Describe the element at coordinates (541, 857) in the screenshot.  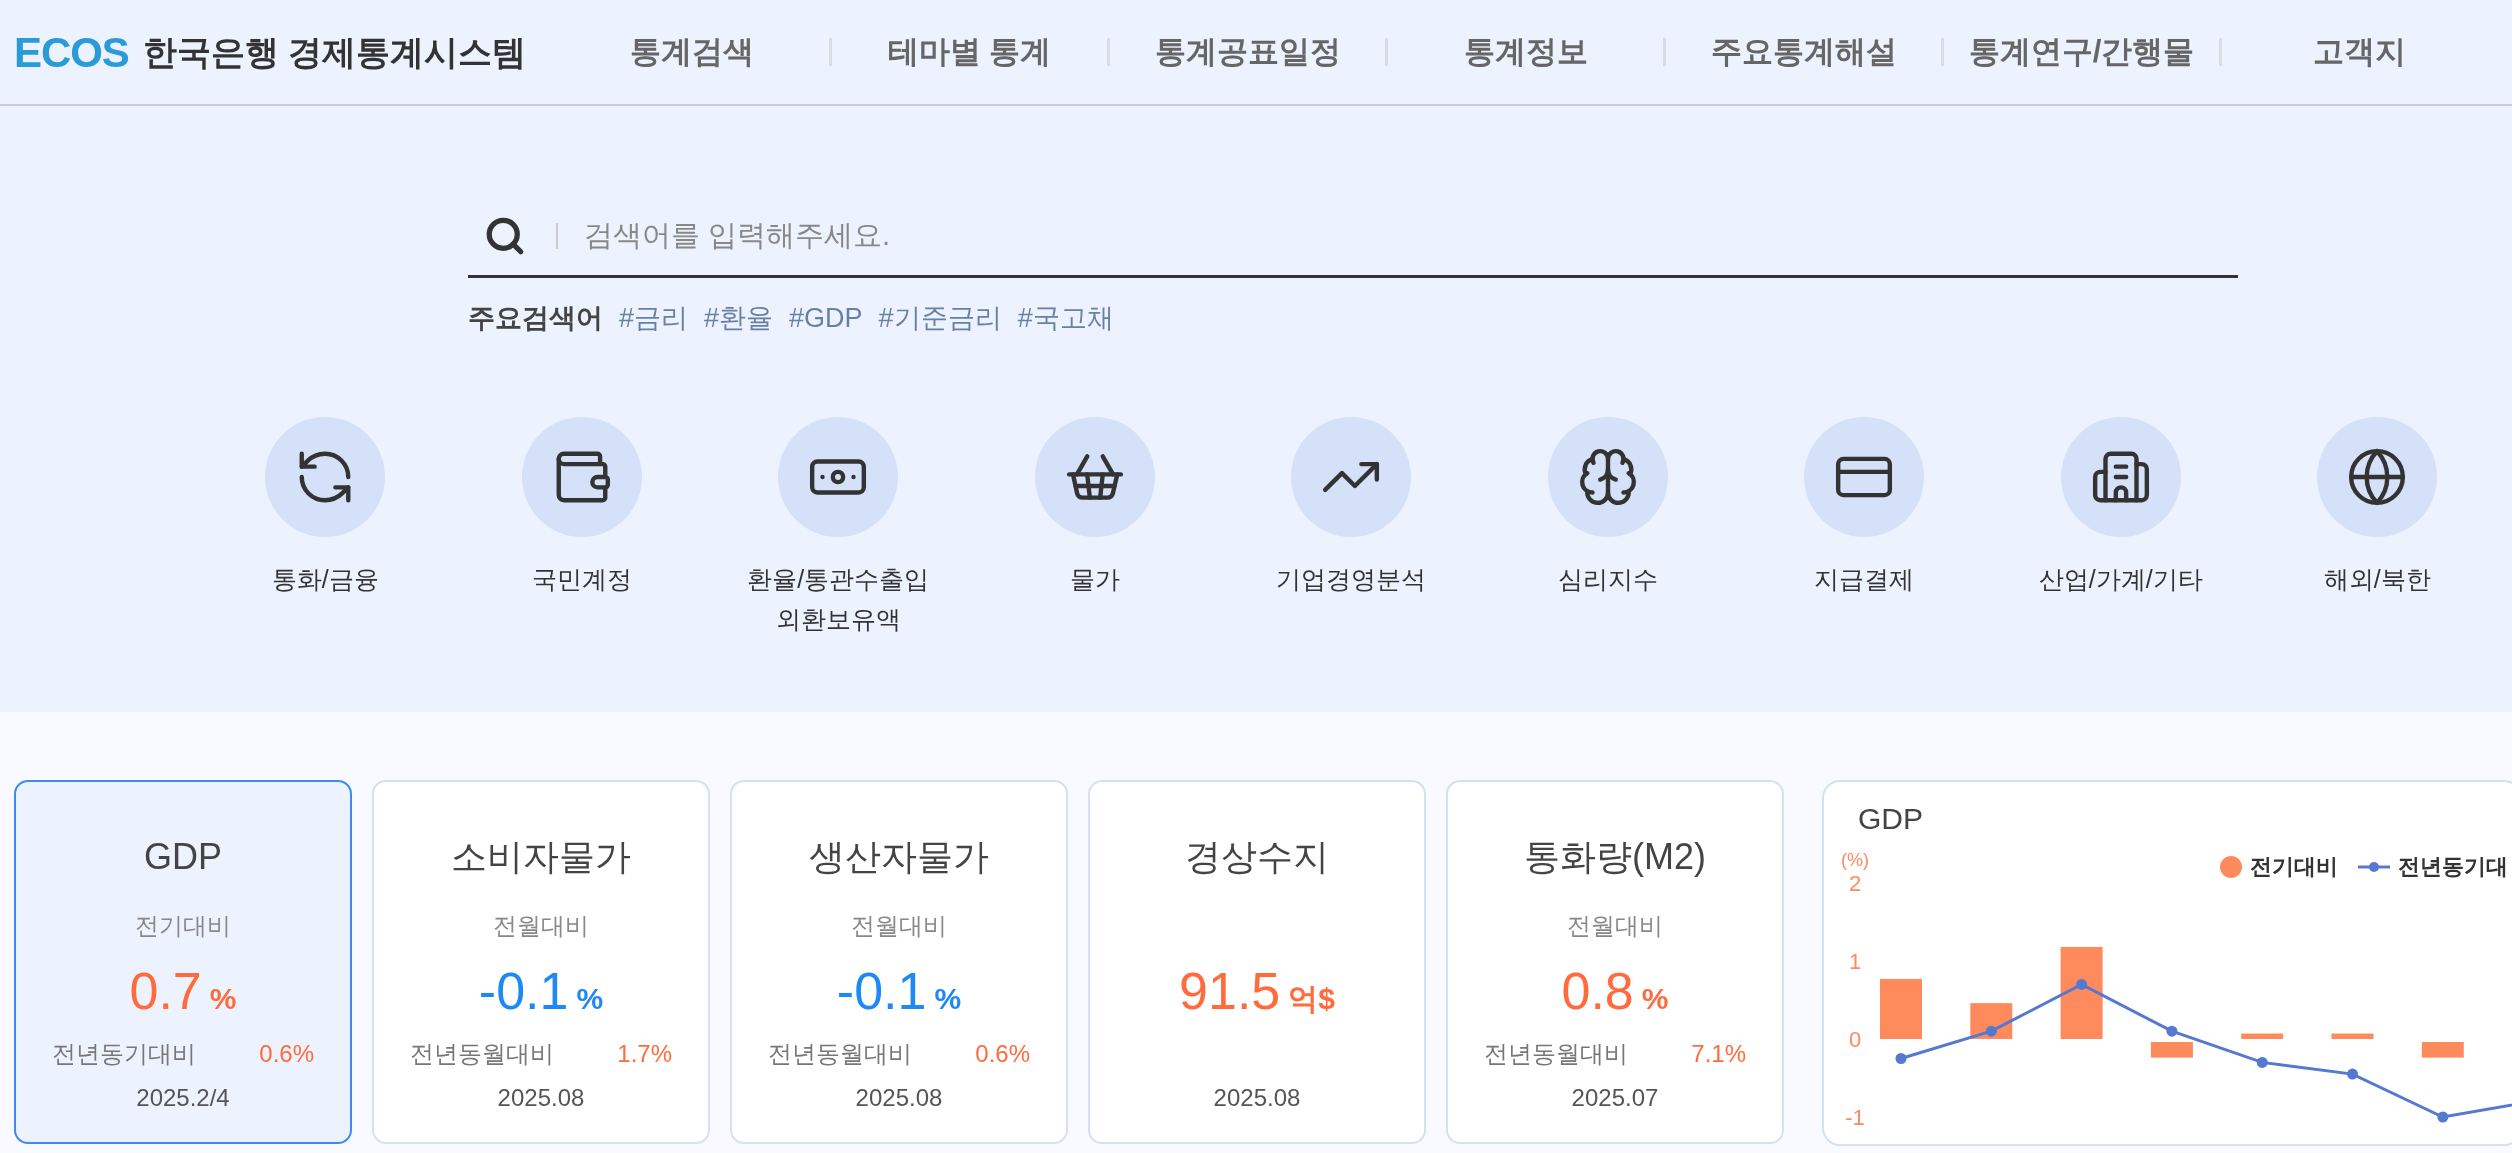
I see `card-title: 소비자물가` at that location.